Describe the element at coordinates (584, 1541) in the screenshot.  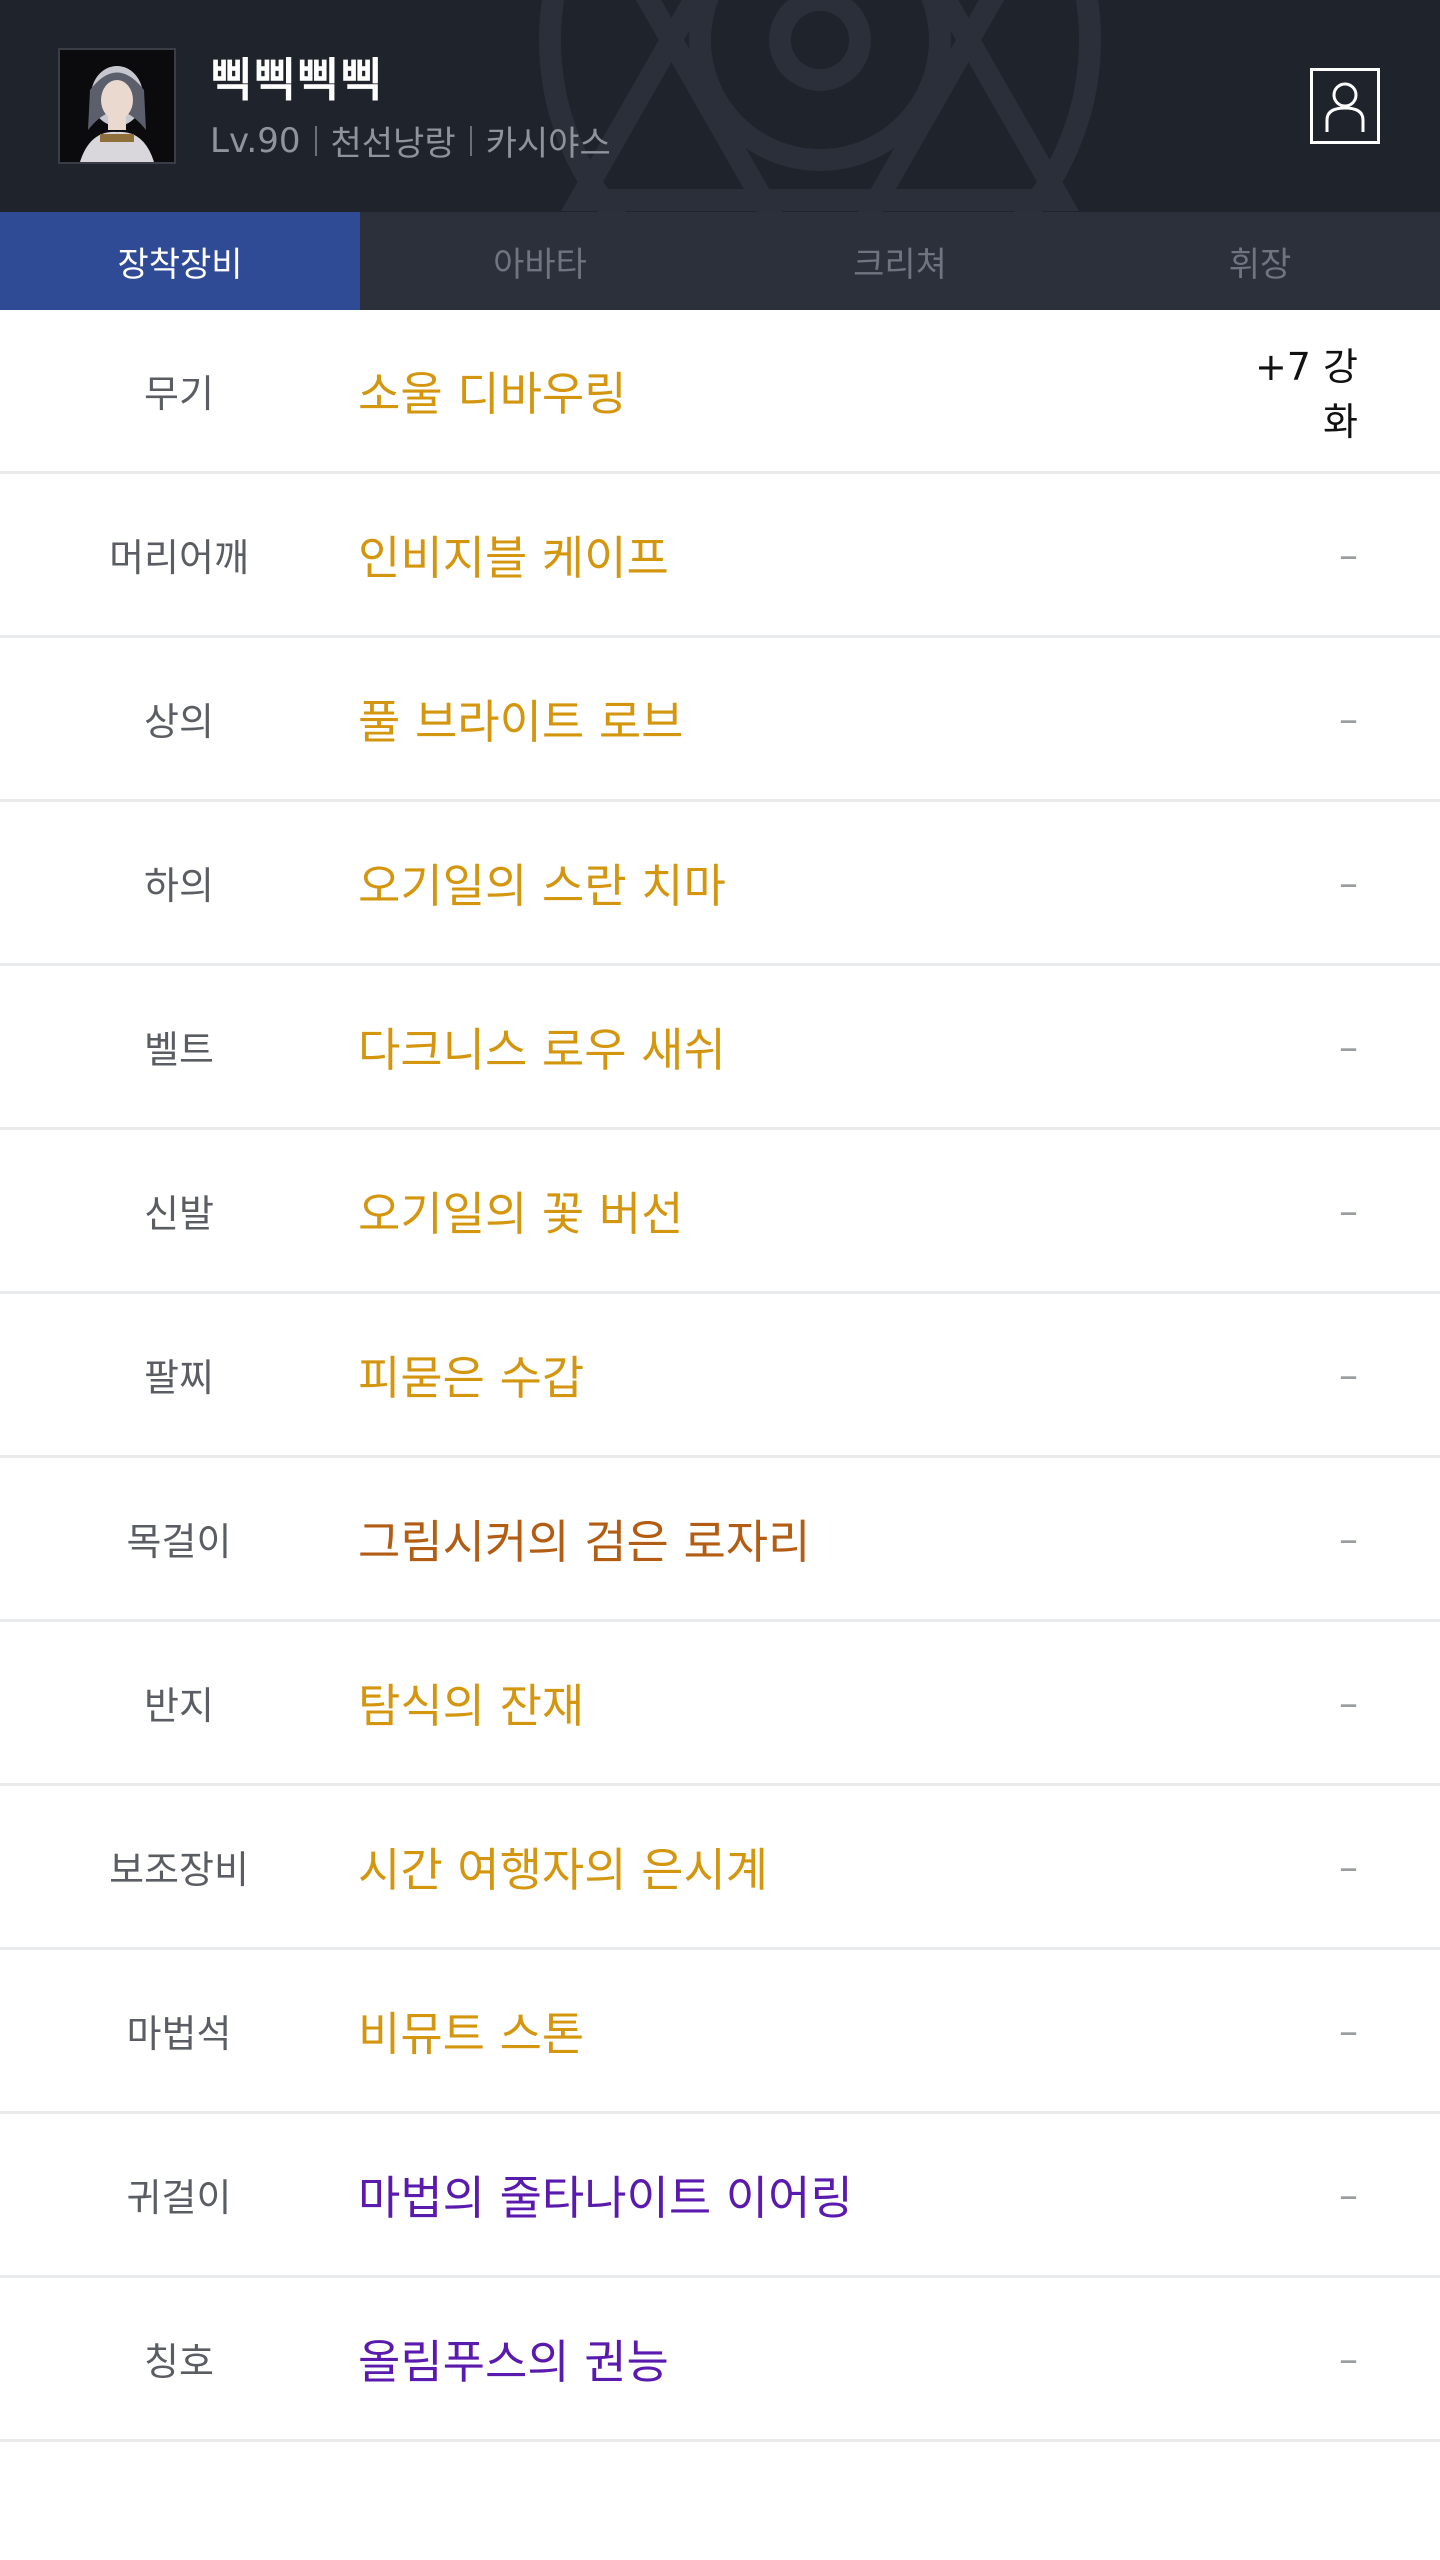
I see `item-name: 그림시커의 검은 로자리` at that location.